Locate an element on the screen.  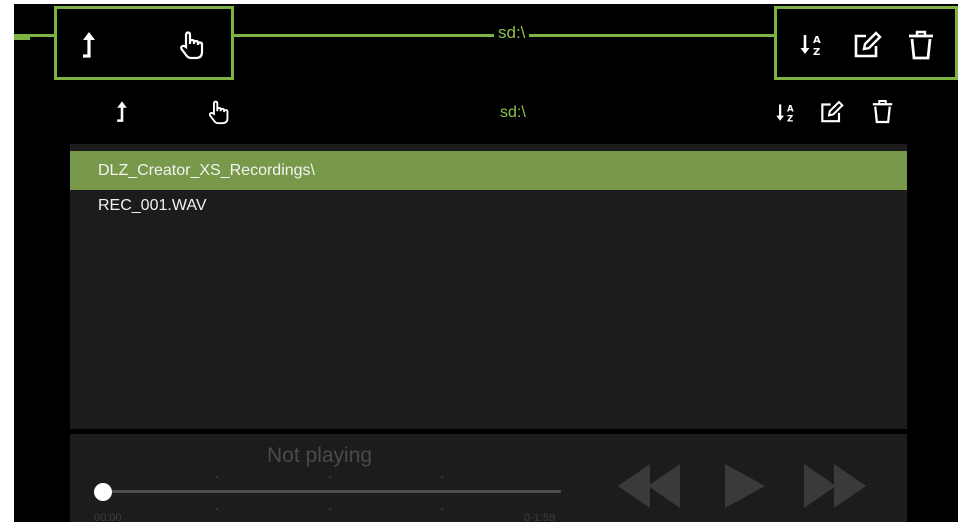
playback-progress-track is located at coordinates (332, 491).